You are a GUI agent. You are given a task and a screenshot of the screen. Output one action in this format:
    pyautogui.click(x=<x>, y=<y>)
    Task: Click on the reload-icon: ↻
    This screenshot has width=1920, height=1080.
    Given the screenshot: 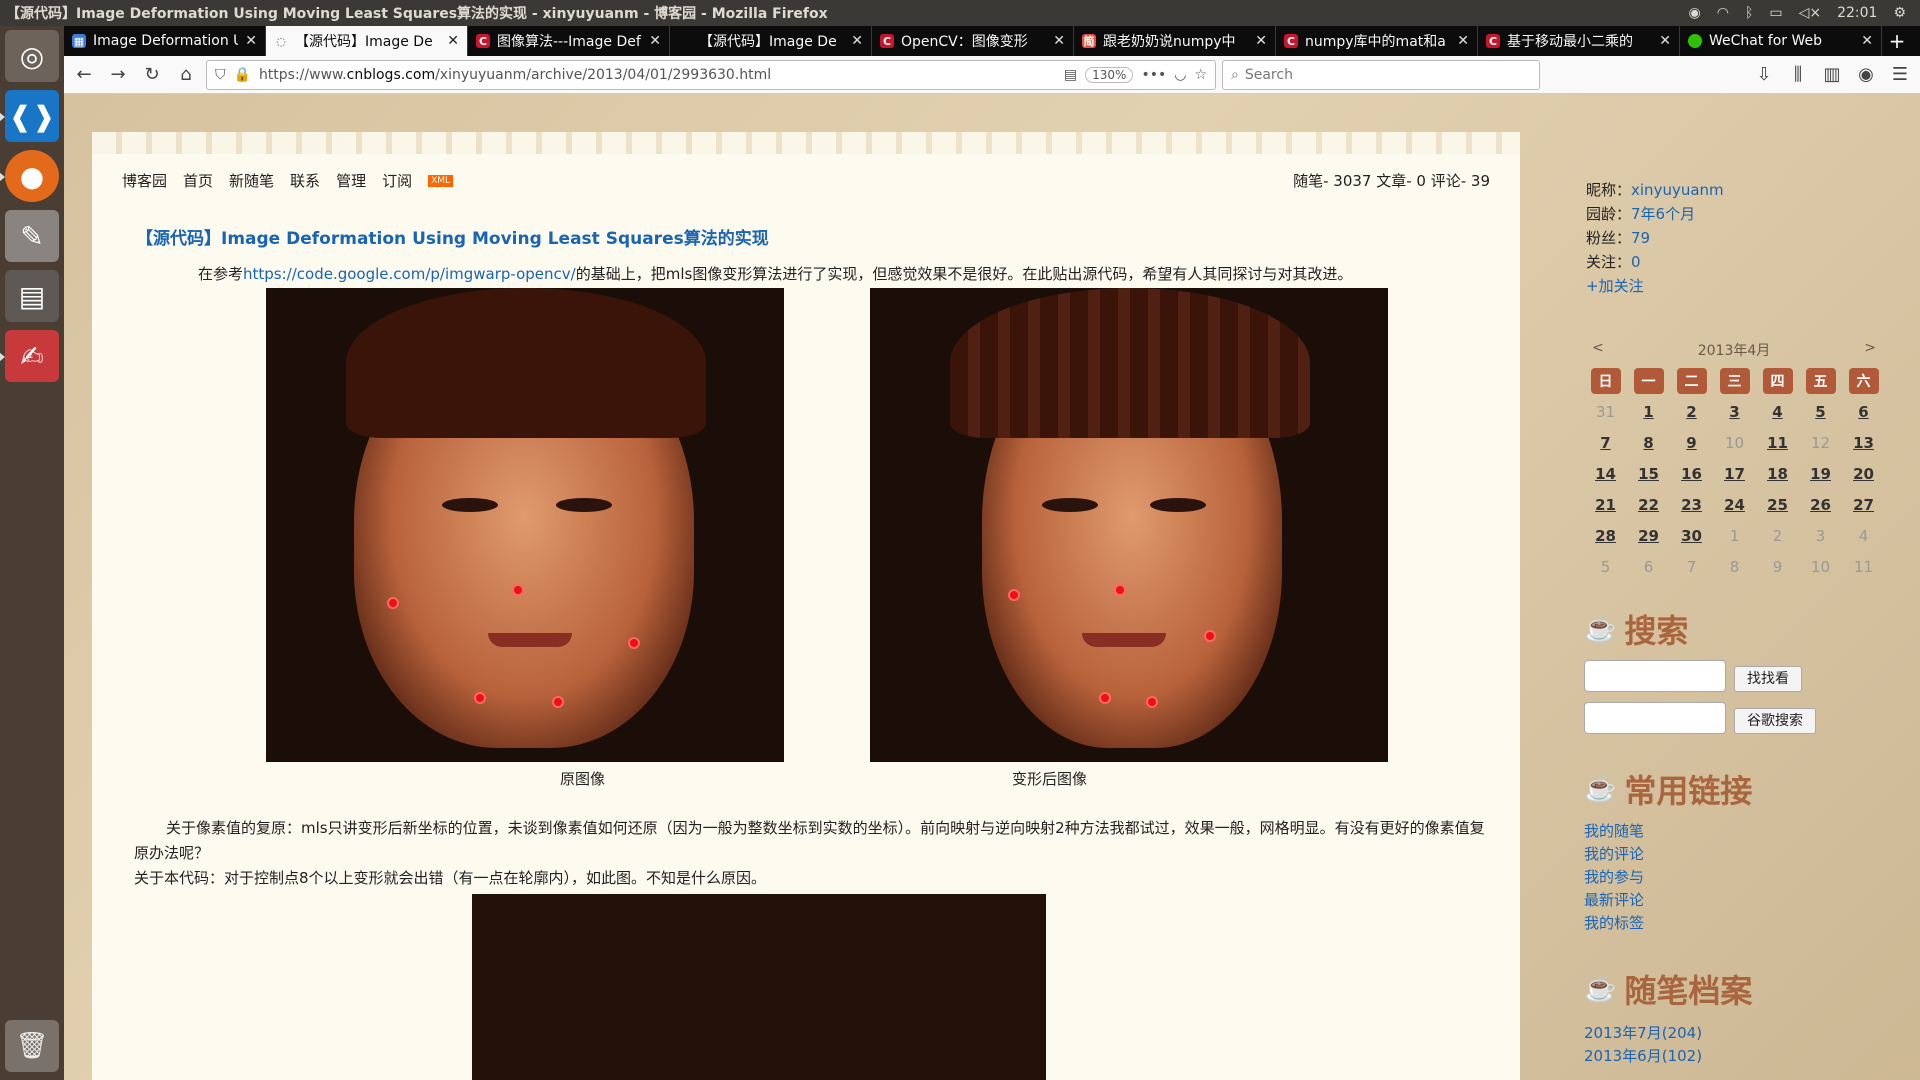 What is the action you would take?
    pyautogui.click(x=152, y=75)
    